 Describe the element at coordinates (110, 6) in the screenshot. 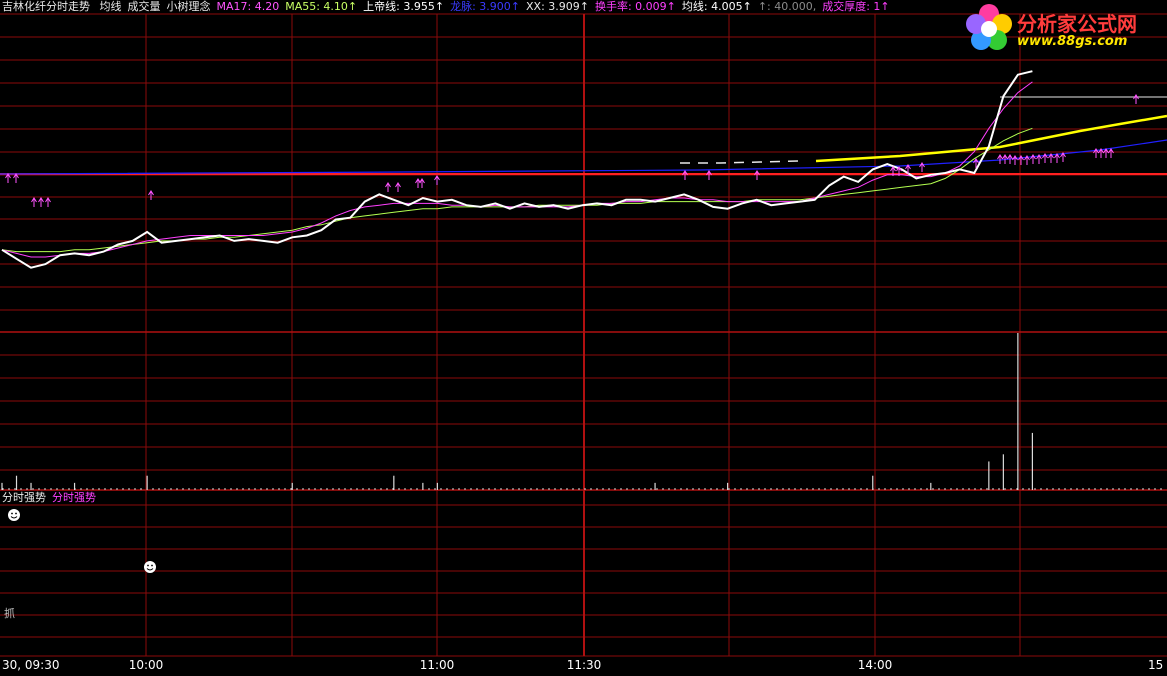

I see `header-item: 均线` at that location.